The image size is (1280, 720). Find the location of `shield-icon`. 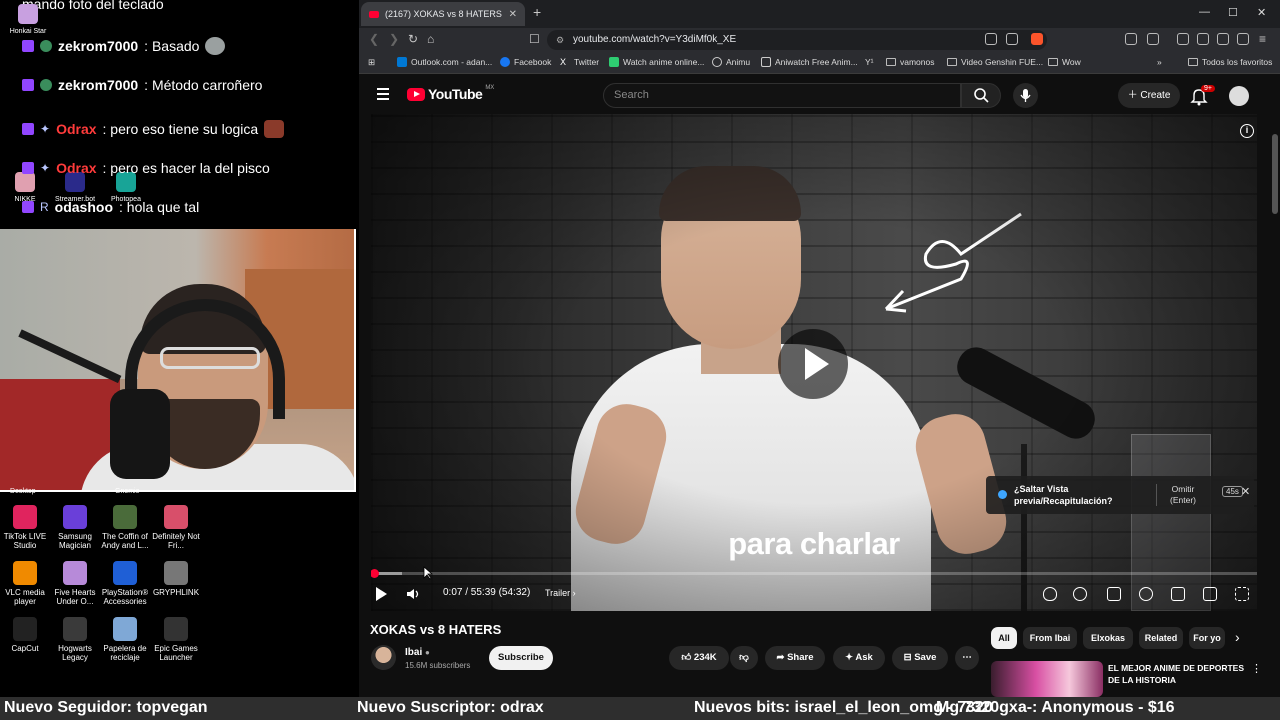

shield-icon is located at coordinates (1050, 594).